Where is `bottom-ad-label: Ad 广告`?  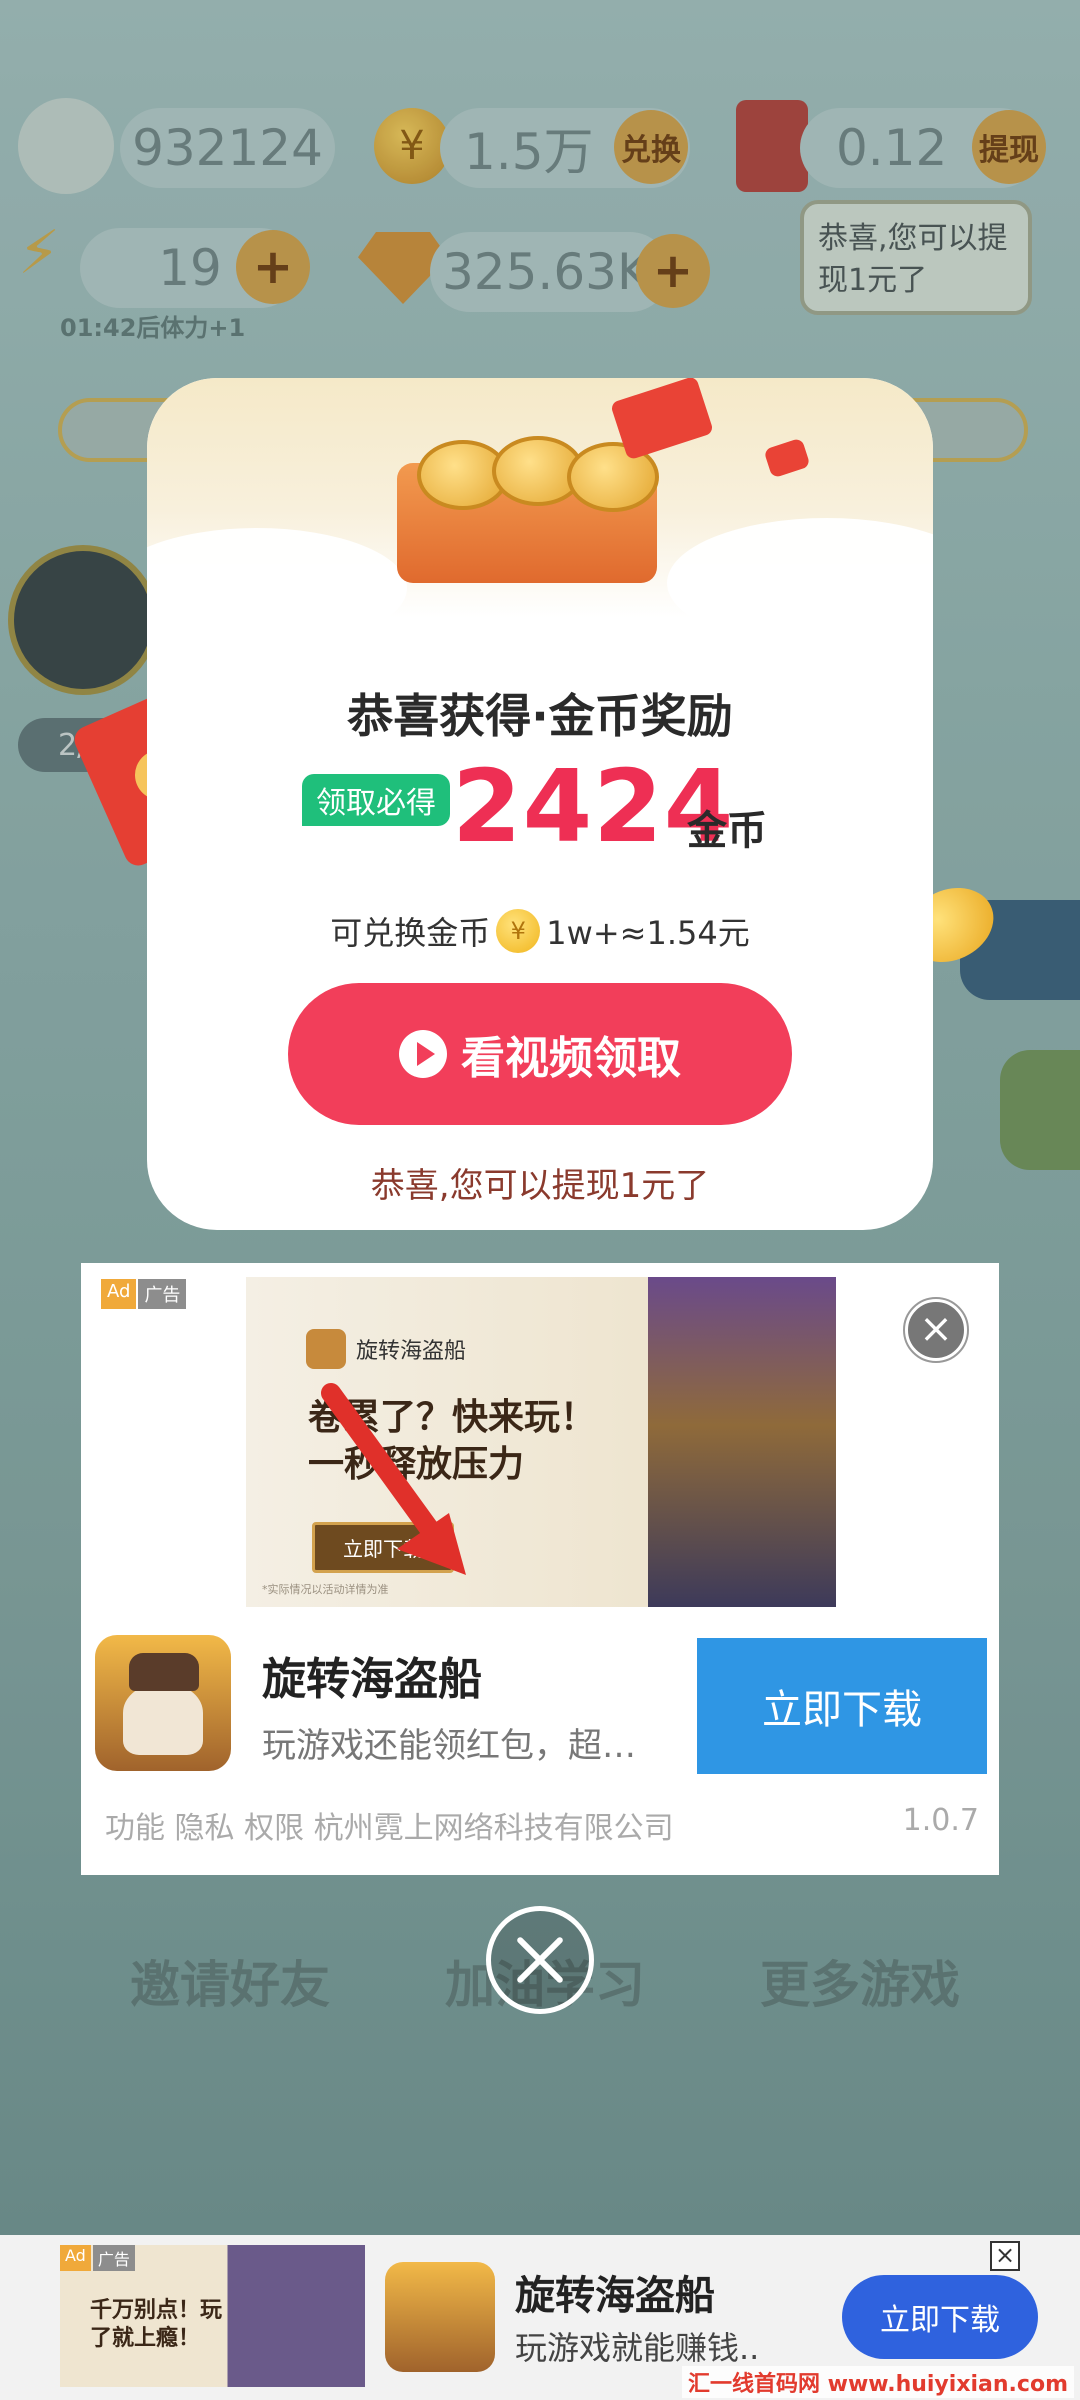 bottom-ad-label: Ad 广告 is located at coordinates (97, 2258).